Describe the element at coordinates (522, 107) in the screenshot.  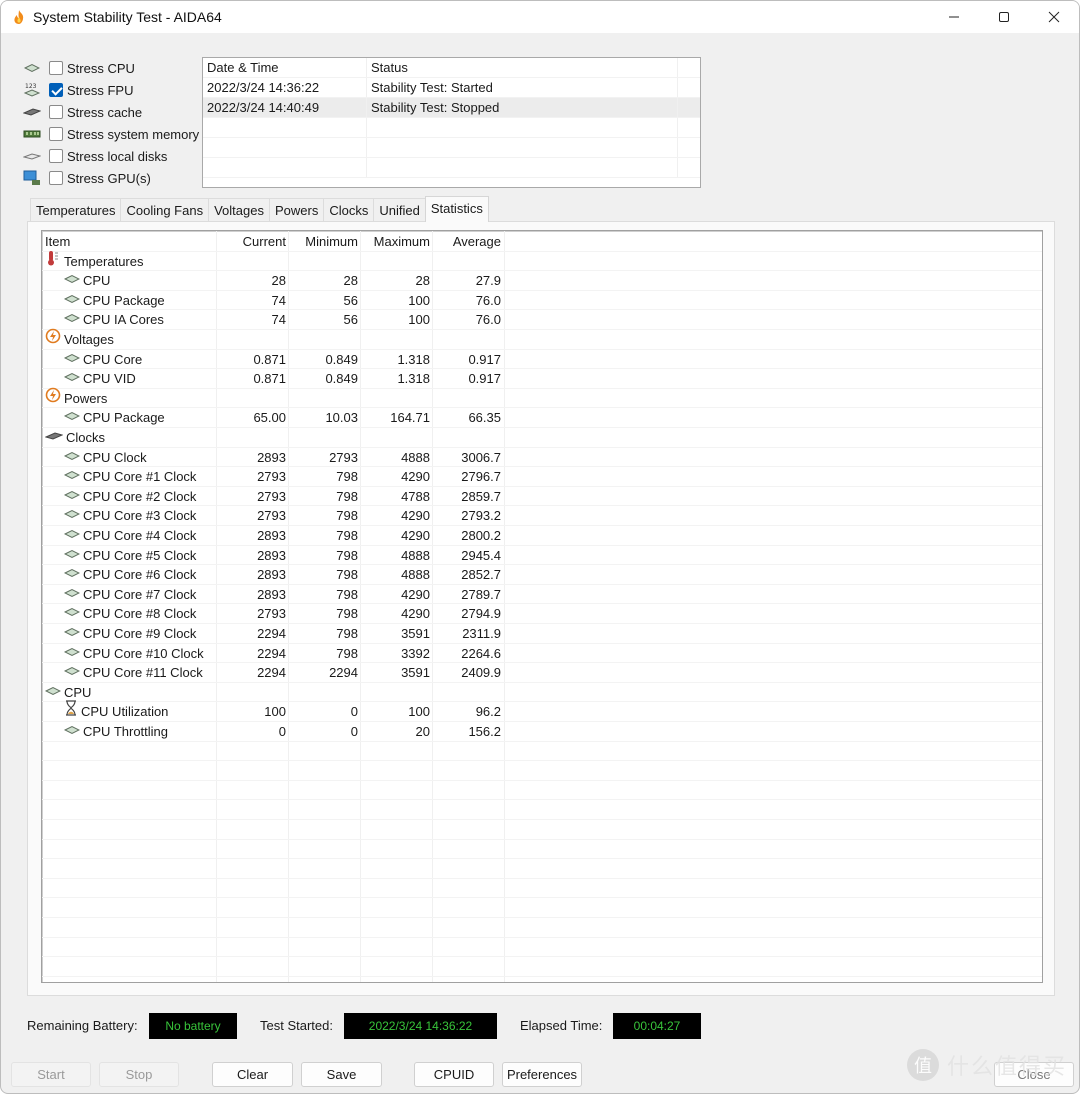
I see `log-status: Stability Test: Stopped` at that location.